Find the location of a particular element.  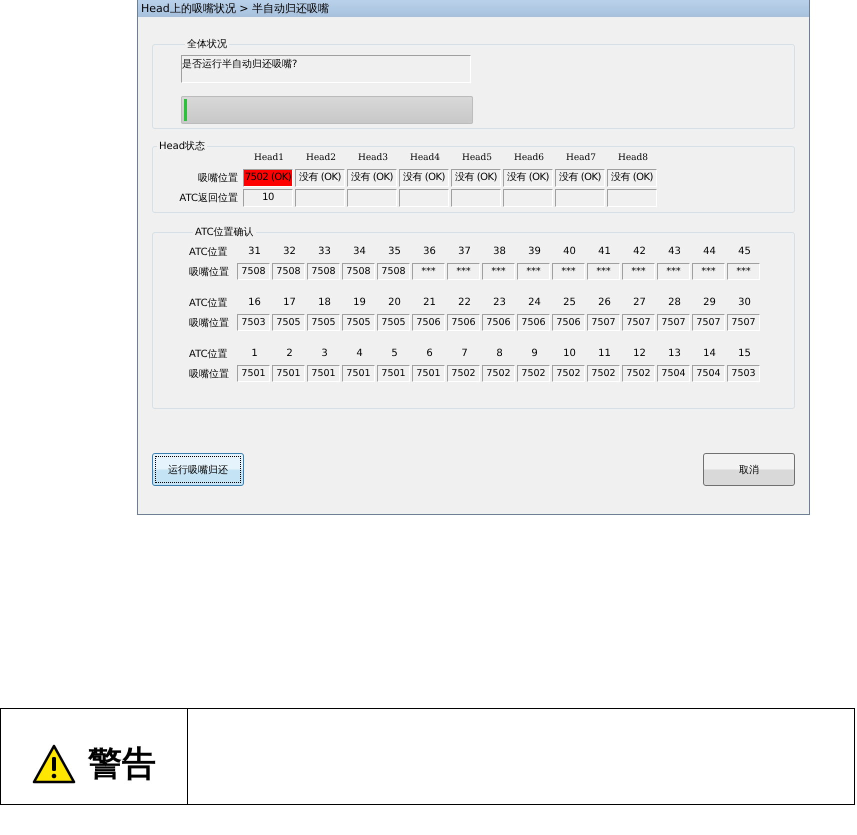

atc-number: 32 is located at coordinates (289, 252).